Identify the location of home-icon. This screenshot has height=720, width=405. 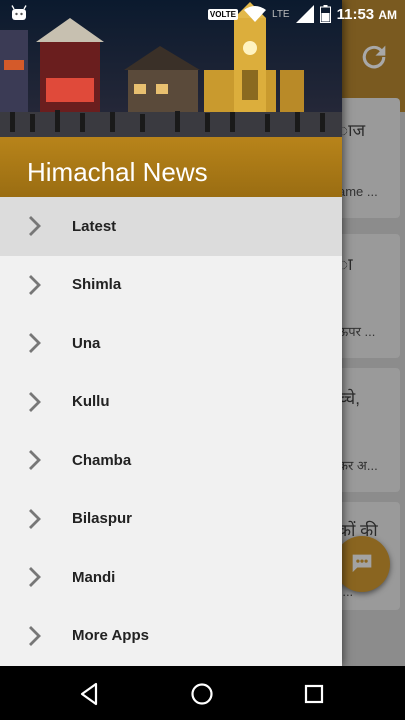
(202, 694).